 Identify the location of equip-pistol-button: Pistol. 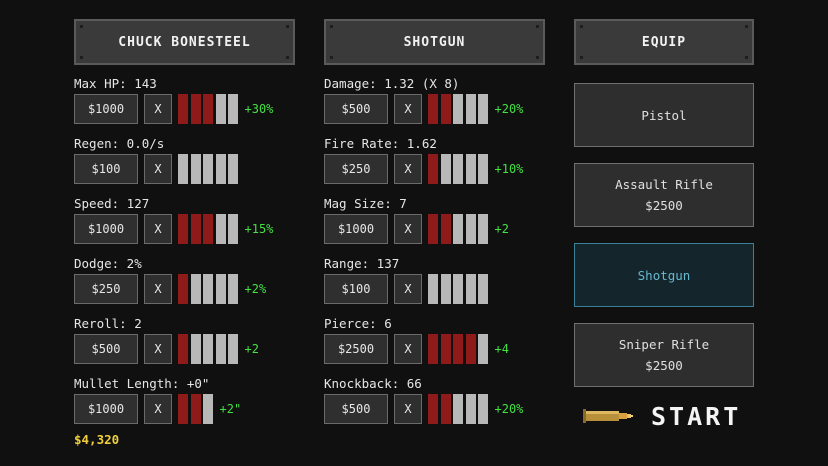
(664, 115).